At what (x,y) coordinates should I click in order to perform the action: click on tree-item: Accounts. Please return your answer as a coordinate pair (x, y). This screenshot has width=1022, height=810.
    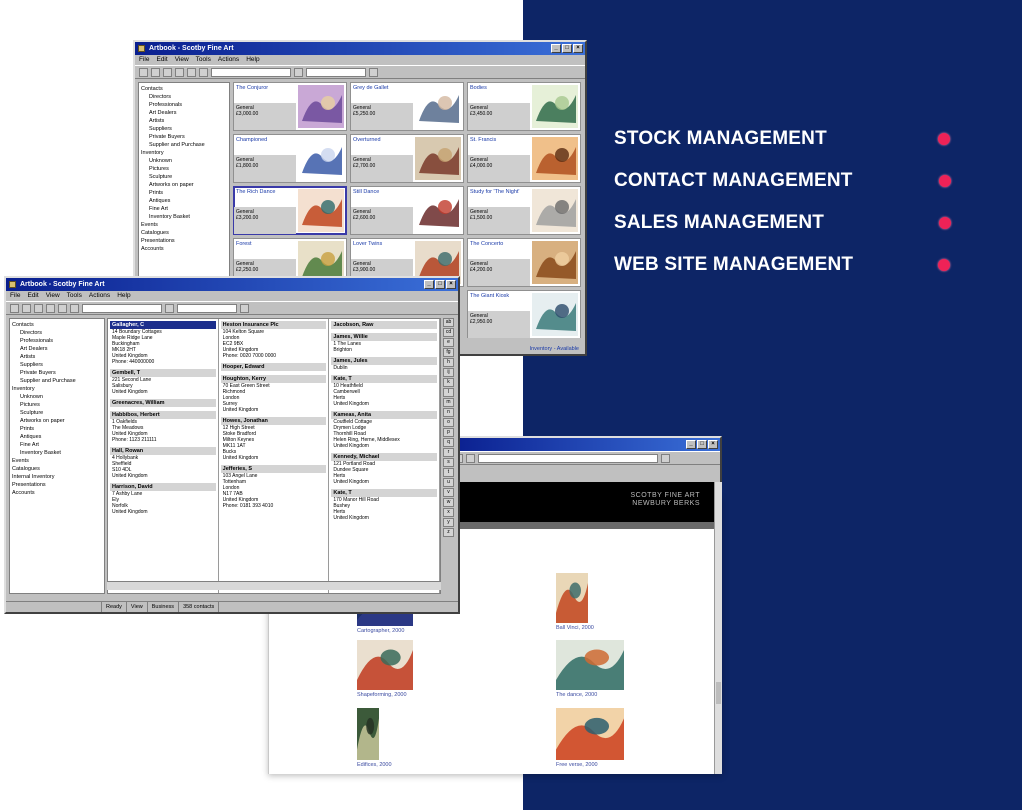
    Looking at the image, I should click on (57, 493).